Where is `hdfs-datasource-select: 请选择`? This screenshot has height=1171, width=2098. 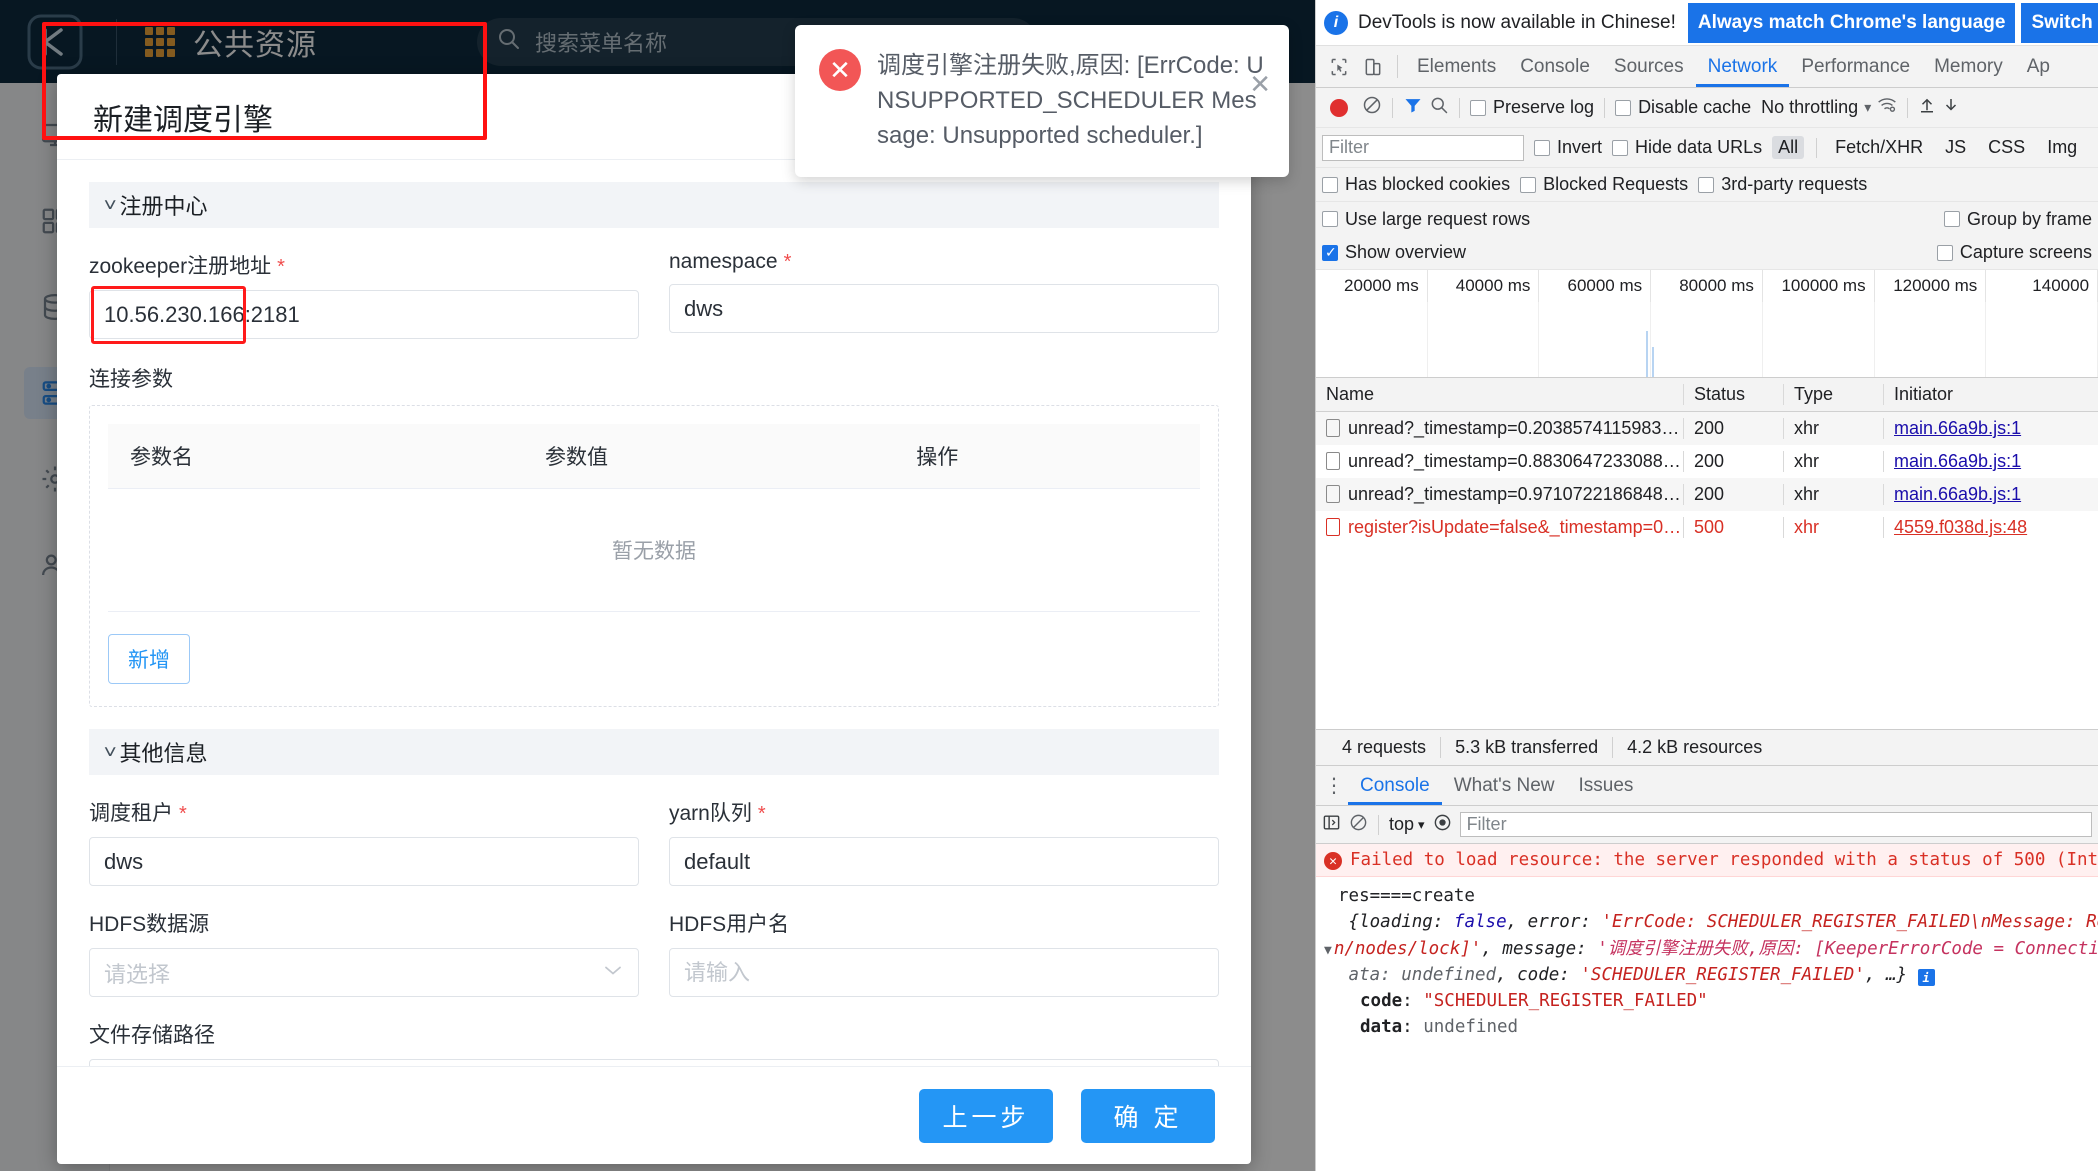 hdfs-datasource-select: 请选择 is located at coordinates (364, 972).